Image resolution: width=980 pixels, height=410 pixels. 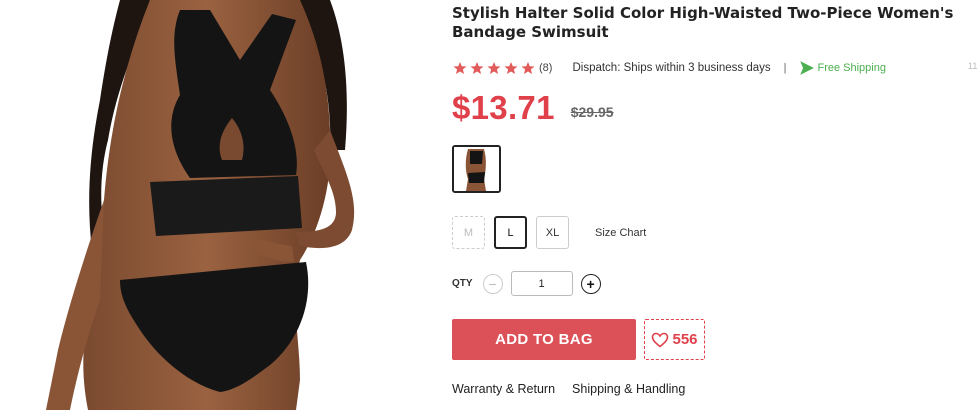 What do you see at coordinates (552, 232) in the screenshot?
I see `size-option-xl: XL` at bounding box center [552, 232].